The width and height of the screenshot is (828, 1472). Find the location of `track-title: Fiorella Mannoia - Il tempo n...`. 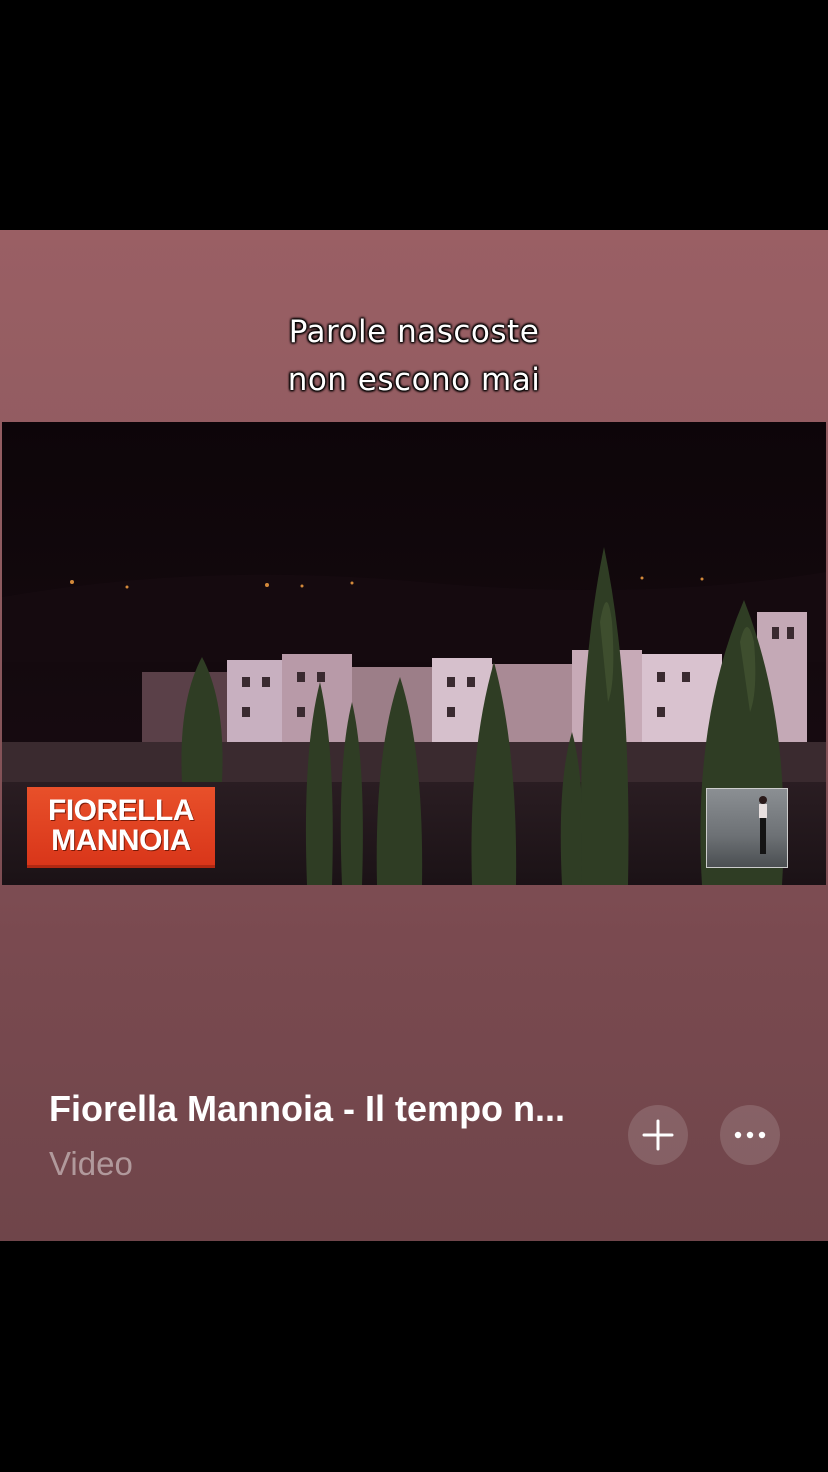

track-title: Fiorella Mannoia - Il tempo n... is located at coordinates (307, 1108).